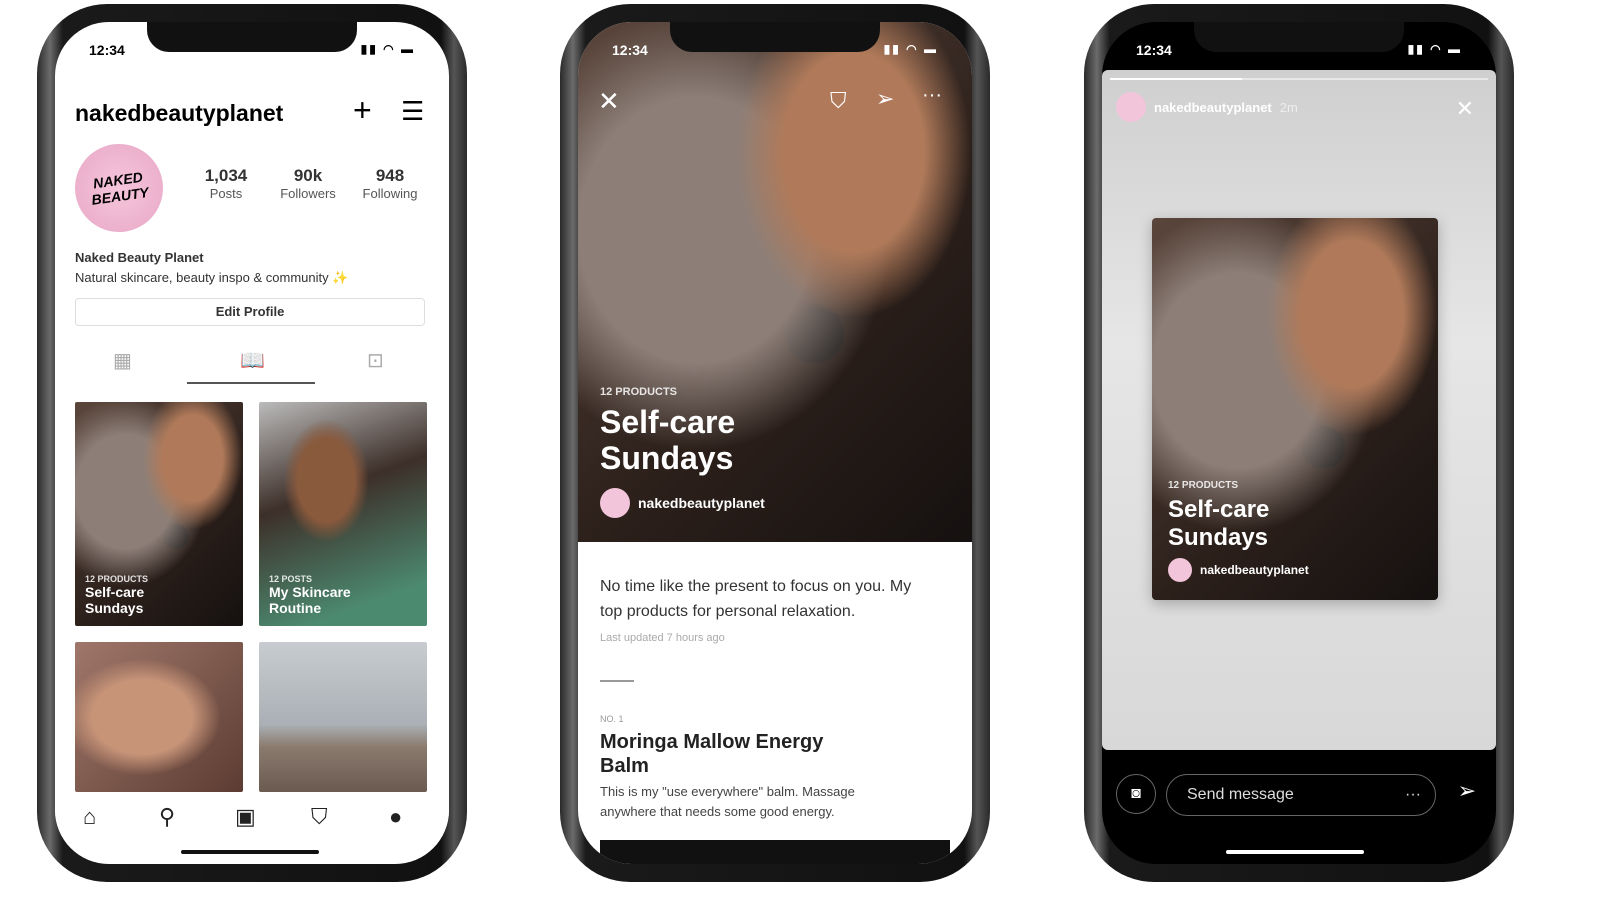 The image size is (1600, 900). Describe the element at coordinates (701, 503) in the screenshot. I see `author-name: nakedbeautyplanet` at that location.